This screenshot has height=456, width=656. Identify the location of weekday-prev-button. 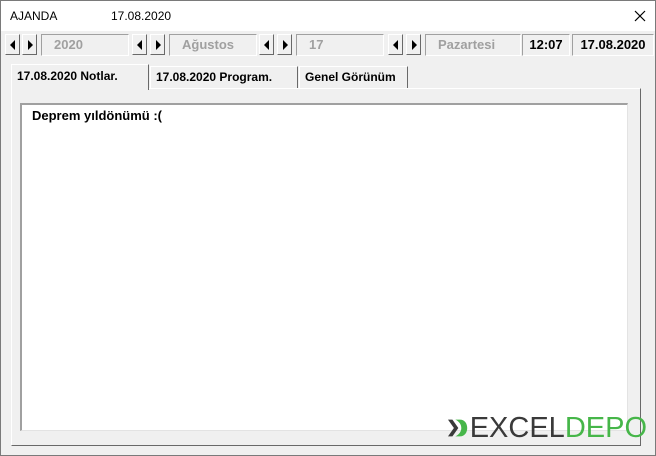
(395, 44).